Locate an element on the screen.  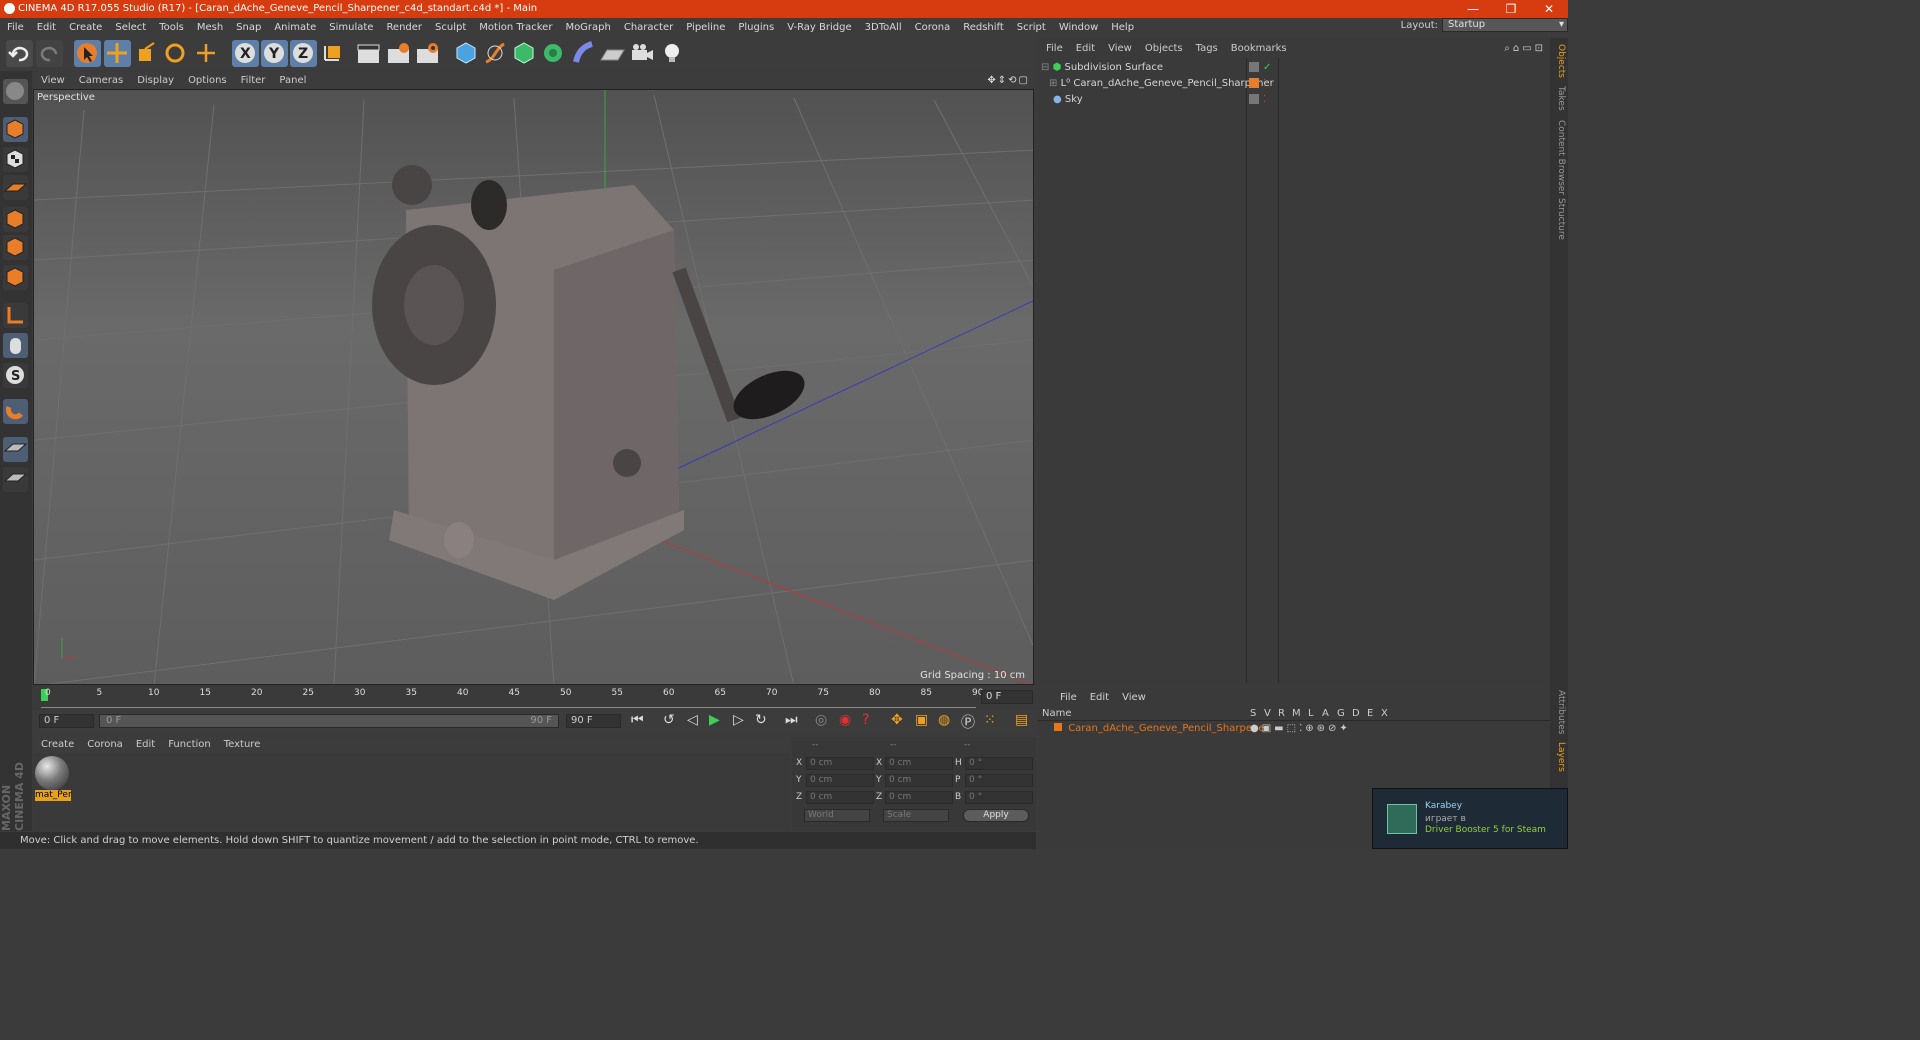
menu-redshift: Redshift is located at coordinates (983, 27).